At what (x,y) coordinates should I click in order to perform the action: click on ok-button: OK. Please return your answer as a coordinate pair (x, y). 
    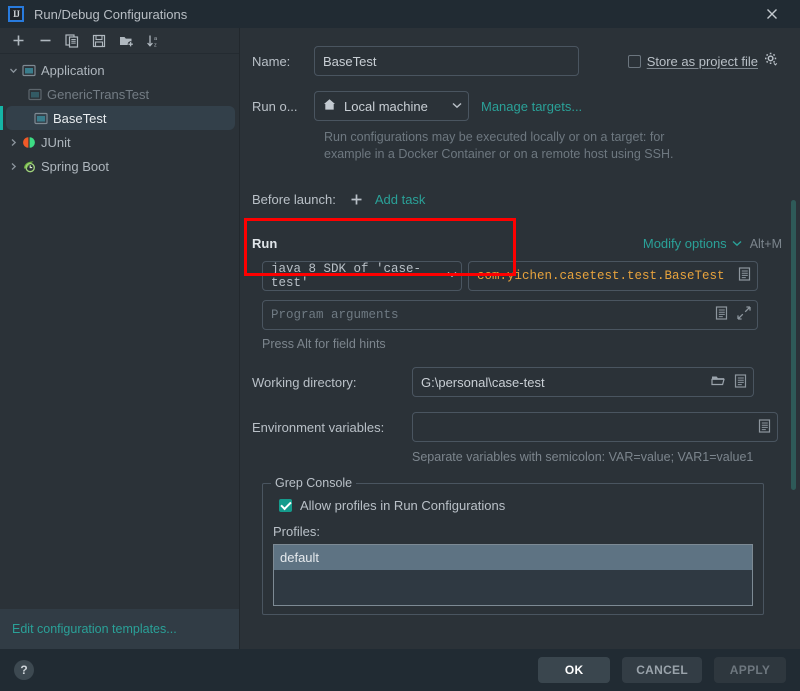
    Looking at the image, I should click on (574, 670).